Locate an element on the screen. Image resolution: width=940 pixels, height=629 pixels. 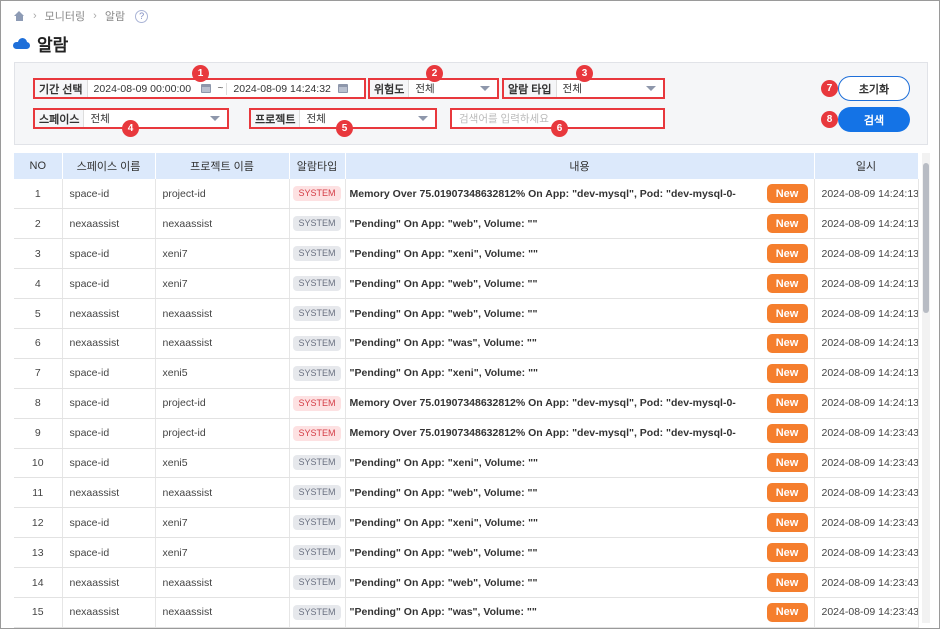
marker-5: 5 is located at coordinates (344, 128).